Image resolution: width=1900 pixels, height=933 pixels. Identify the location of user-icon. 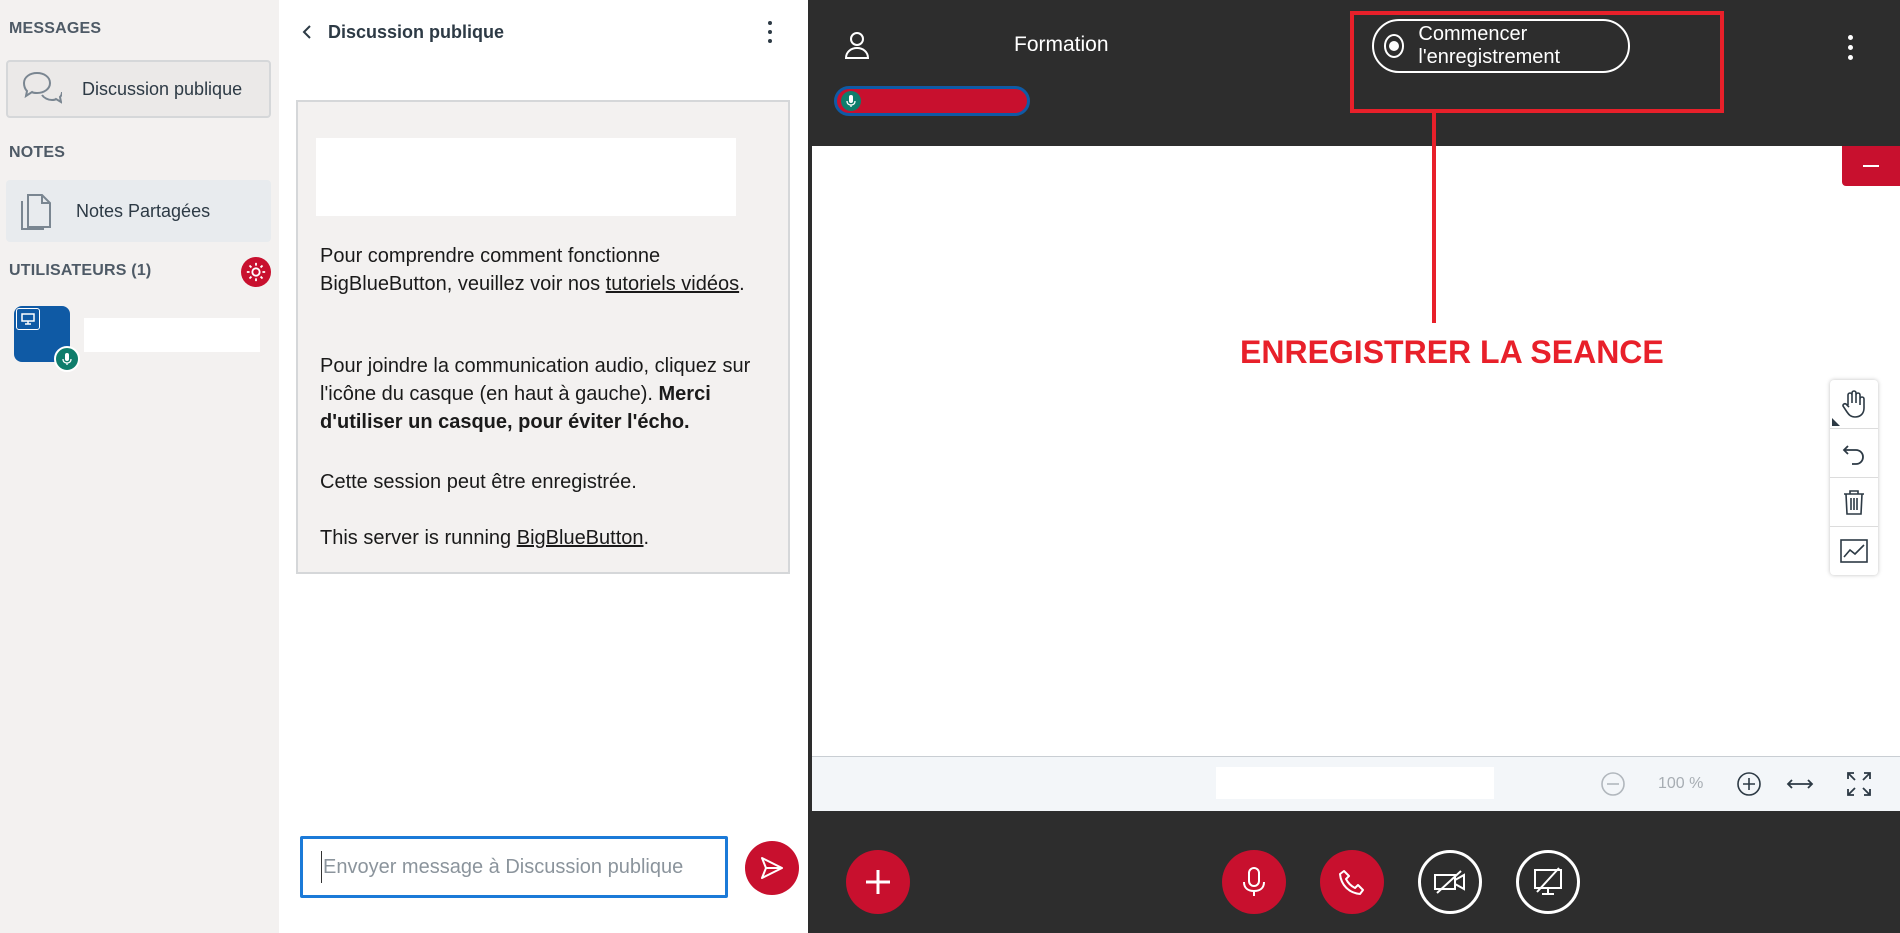
(857, 45).